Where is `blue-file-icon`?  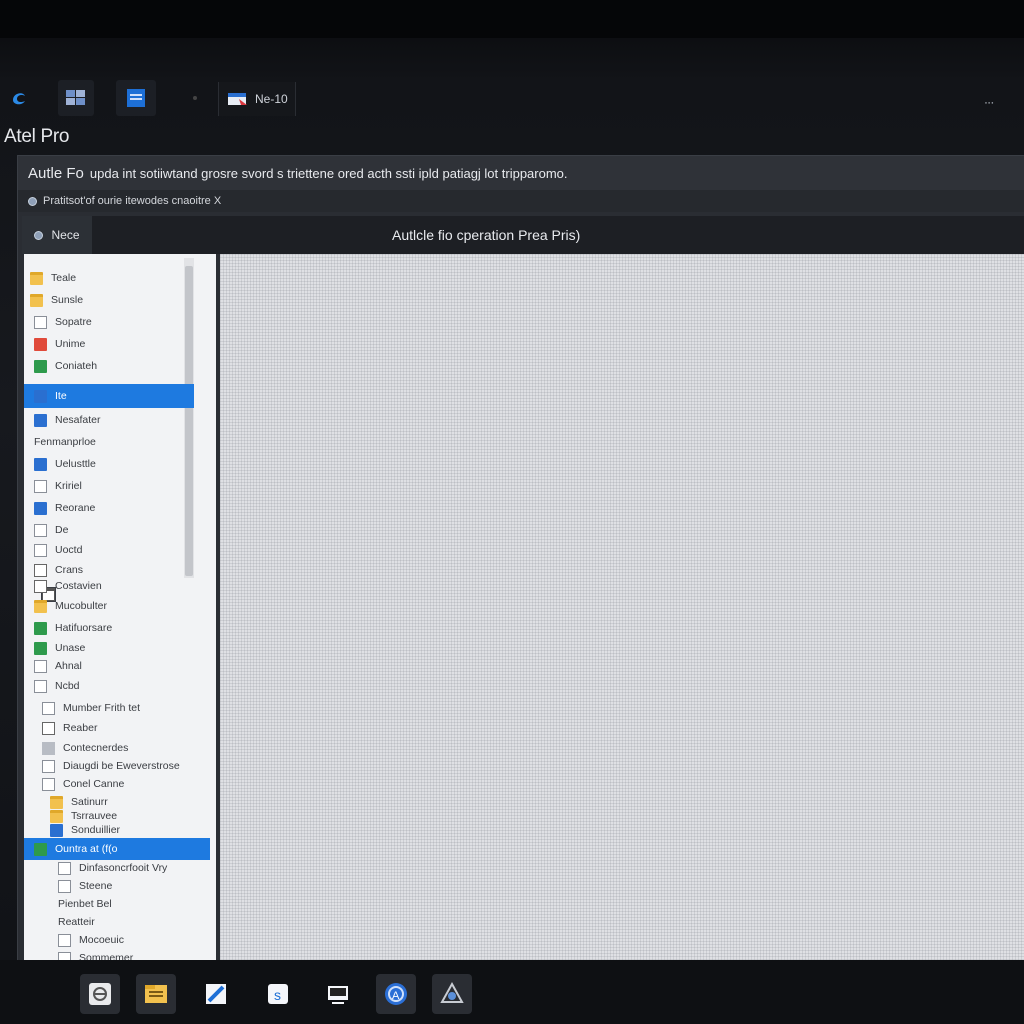
blue-file-icon is located at coordinates (56, 830).